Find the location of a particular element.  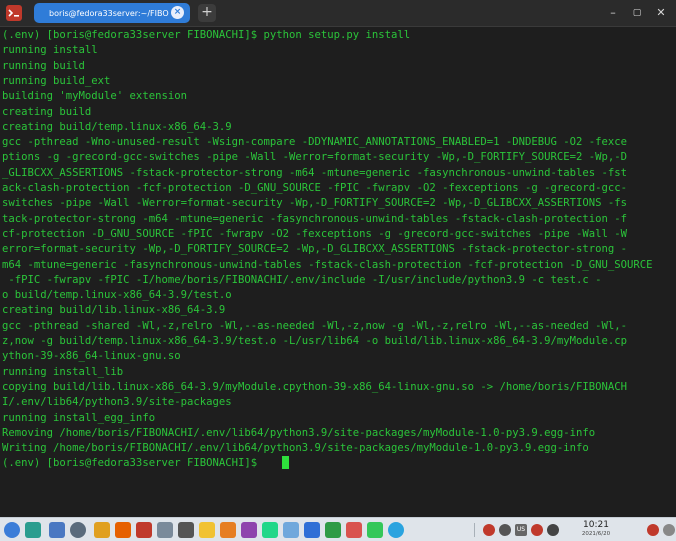

app-launcher-icon is located at coordinates (12, 530).